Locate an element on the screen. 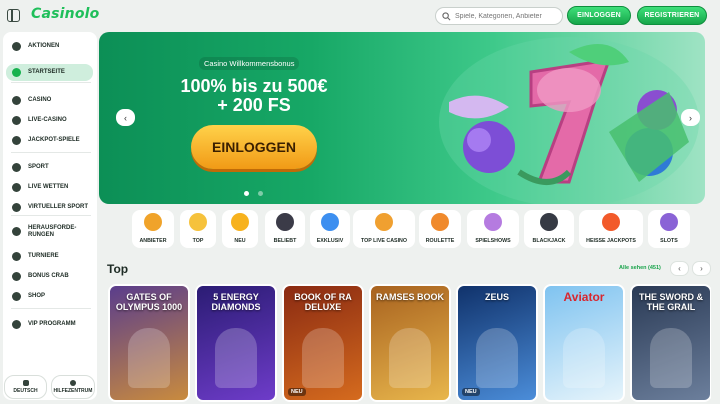  sidebar-item-live-casino: LIVE-CASINO is located at coordinates (49, 120).